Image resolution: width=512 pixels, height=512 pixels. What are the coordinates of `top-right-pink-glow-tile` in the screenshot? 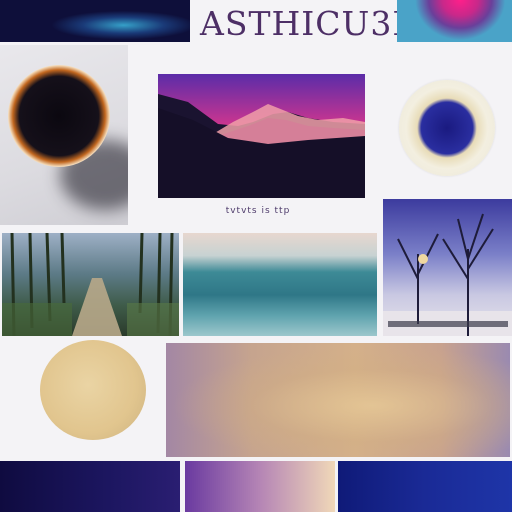 It's located at (454, 21).